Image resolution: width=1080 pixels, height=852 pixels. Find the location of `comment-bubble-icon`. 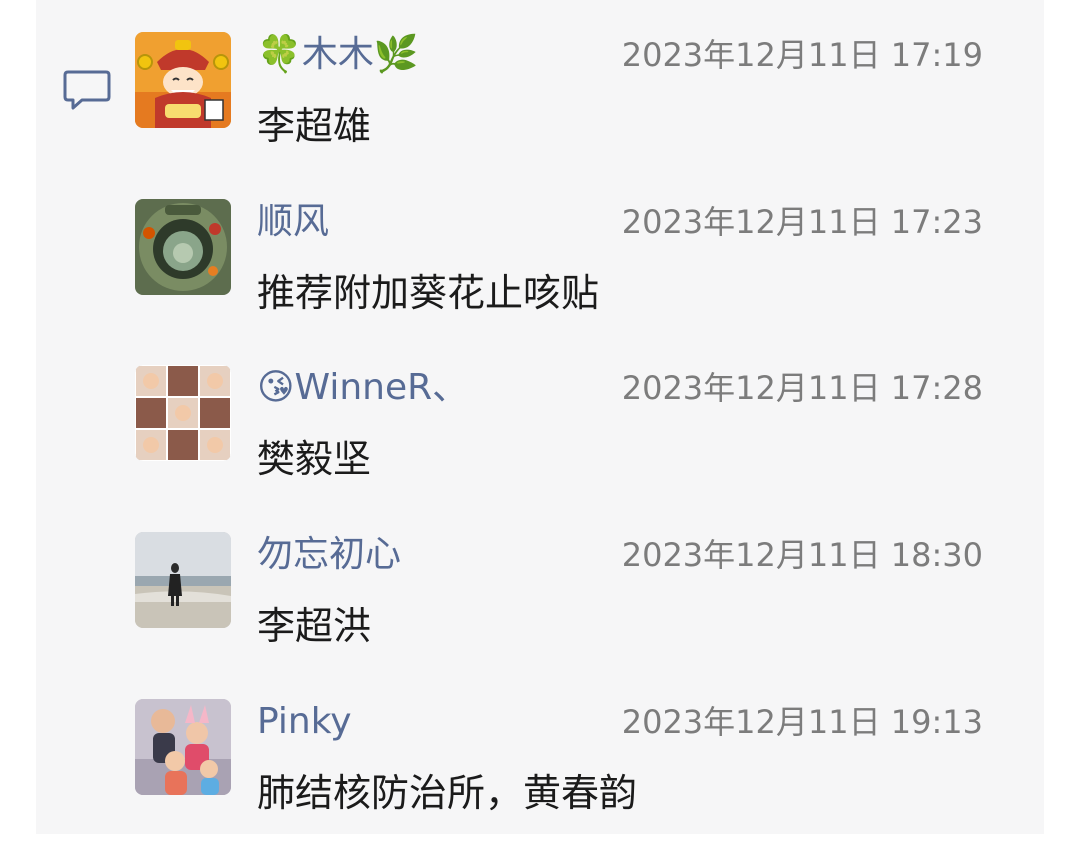

comment-bubble-icon is located at coordinates (87, 90).